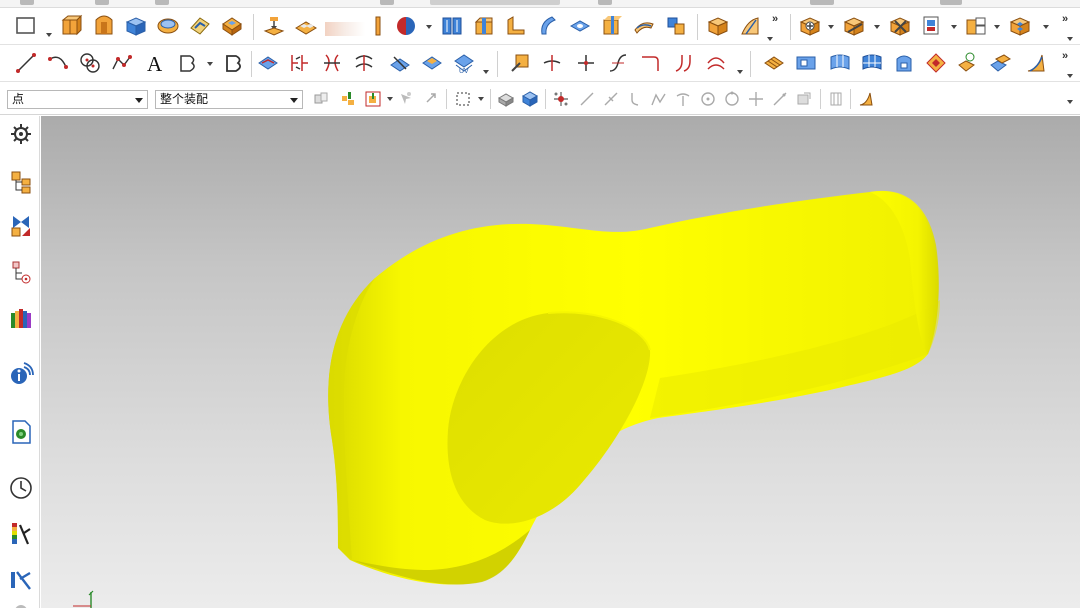 The image size is (1080, 608). Describe the element at coordinates (520, 63) in the screenshot. I see `divide-curve-icon` at that location.